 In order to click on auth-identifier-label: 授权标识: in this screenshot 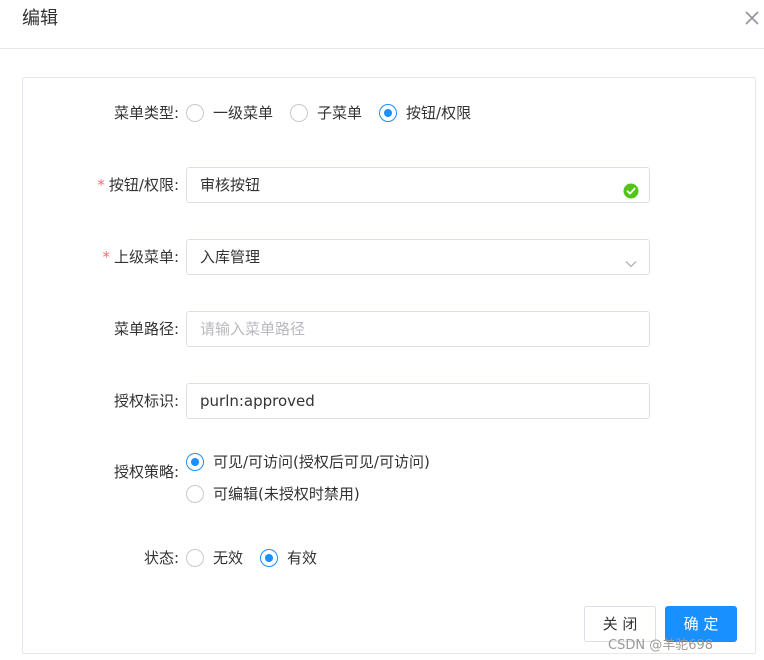, I will do `click(146, 401)`.